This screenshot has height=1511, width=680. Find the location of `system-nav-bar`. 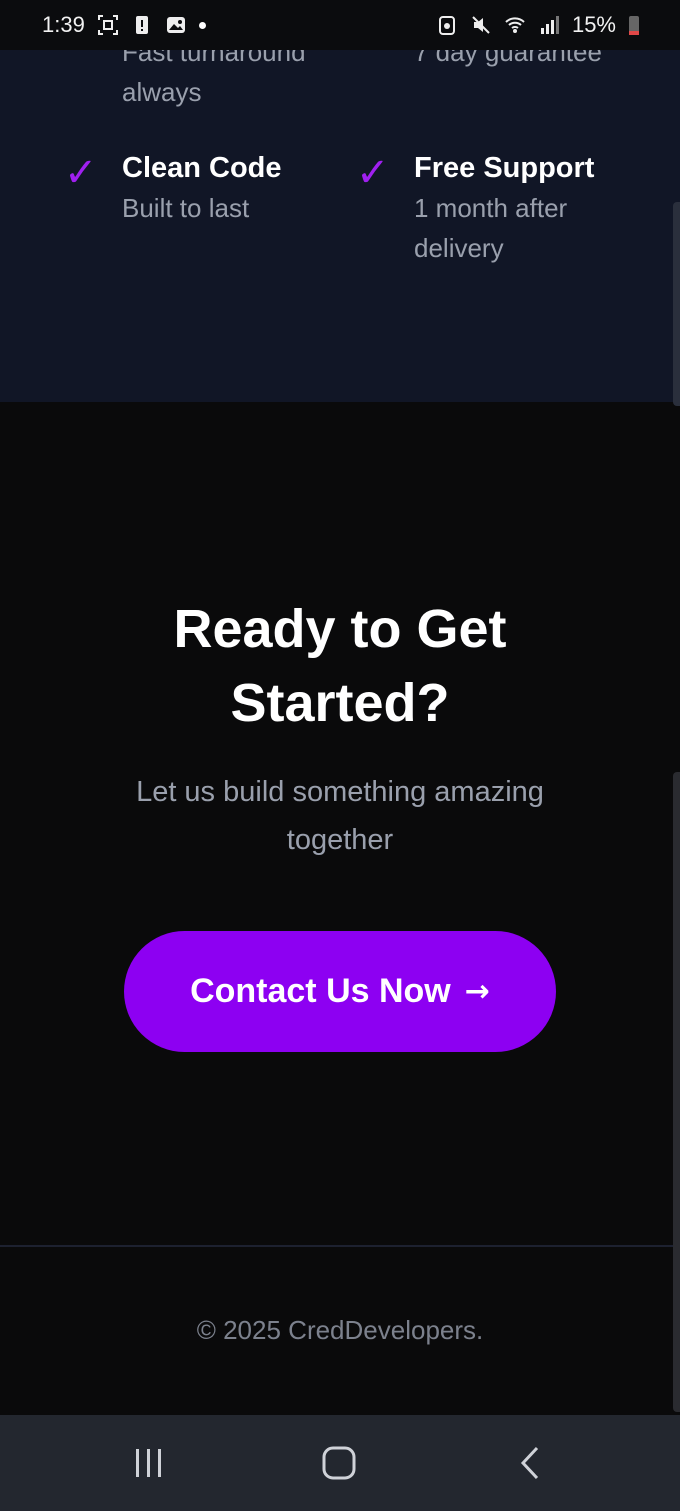

system-nav-bar is located at coordinates (340, 1463).